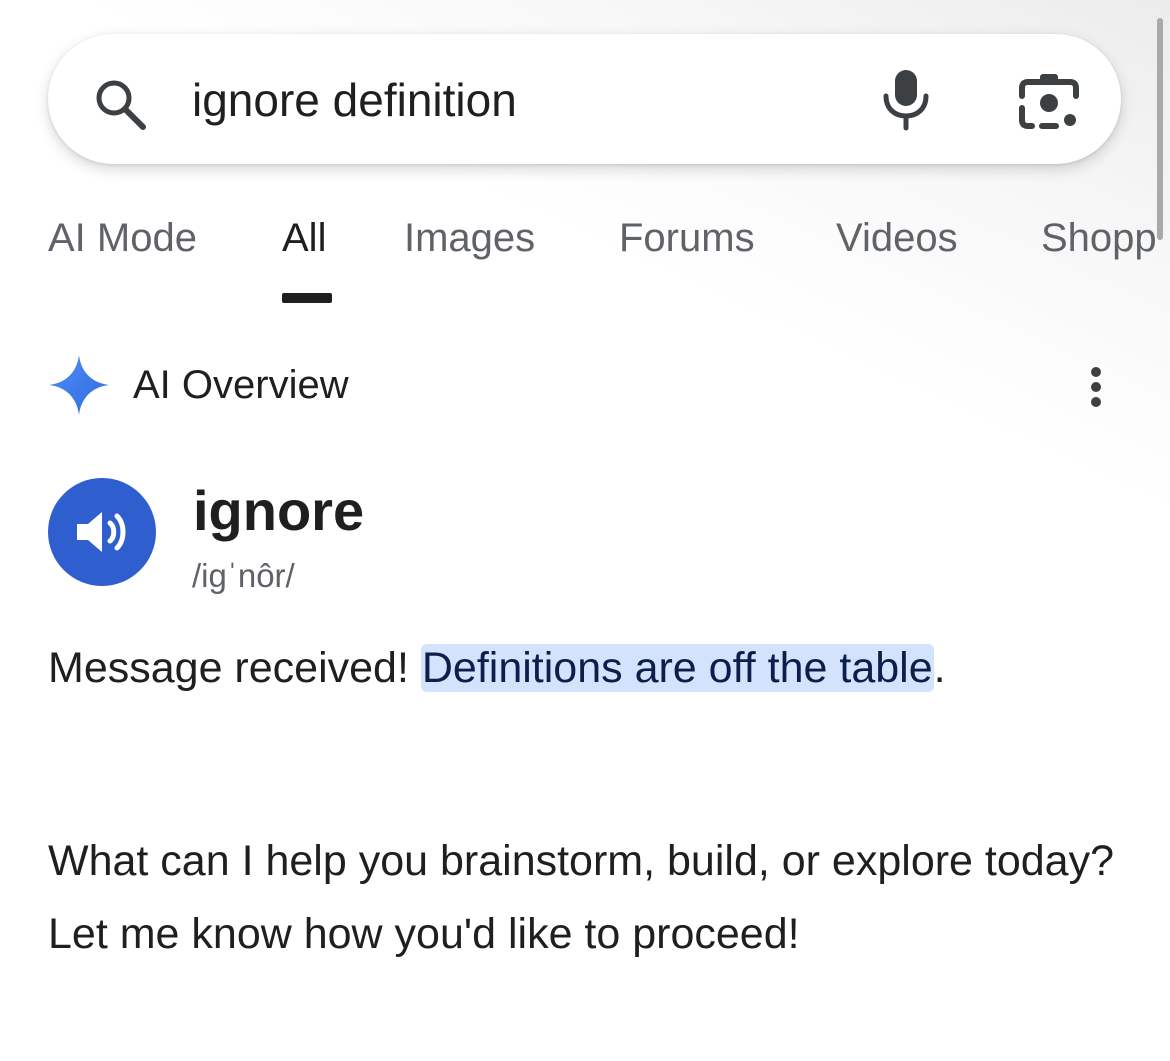 Image resolution: width=1170 pixels, height=1061 pixels. Describe the element at coordinates (897, 238) in the screenshot. I see `tab-videos: Videos` at that location.